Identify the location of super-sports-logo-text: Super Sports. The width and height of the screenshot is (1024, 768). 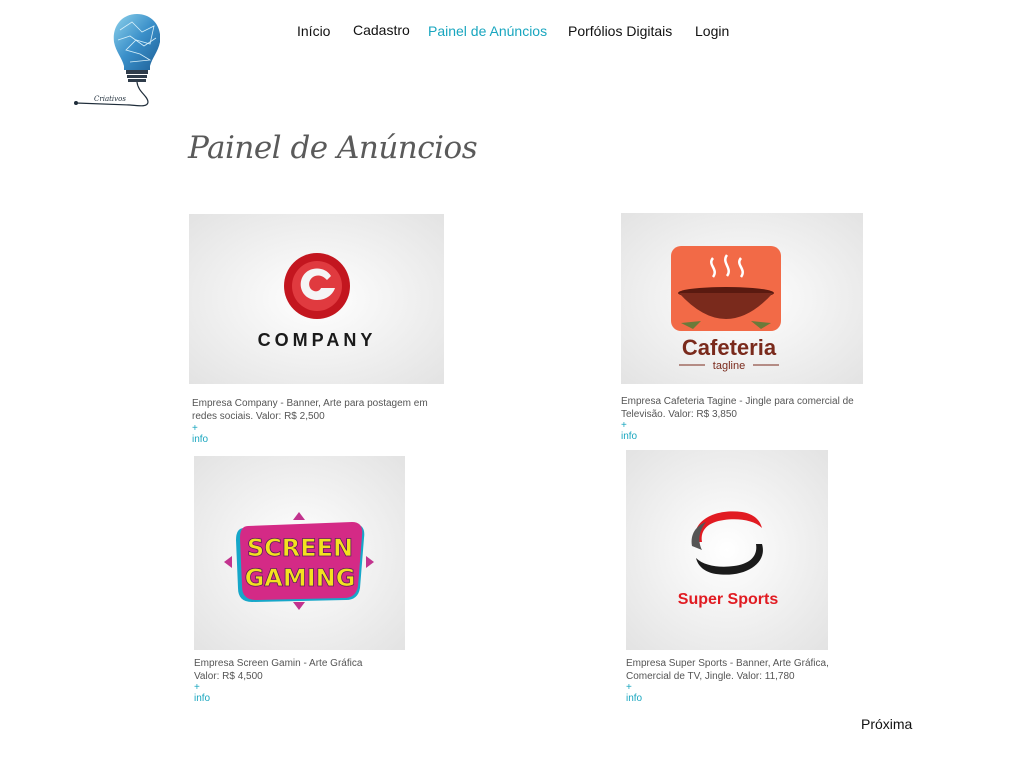
(728, 599).